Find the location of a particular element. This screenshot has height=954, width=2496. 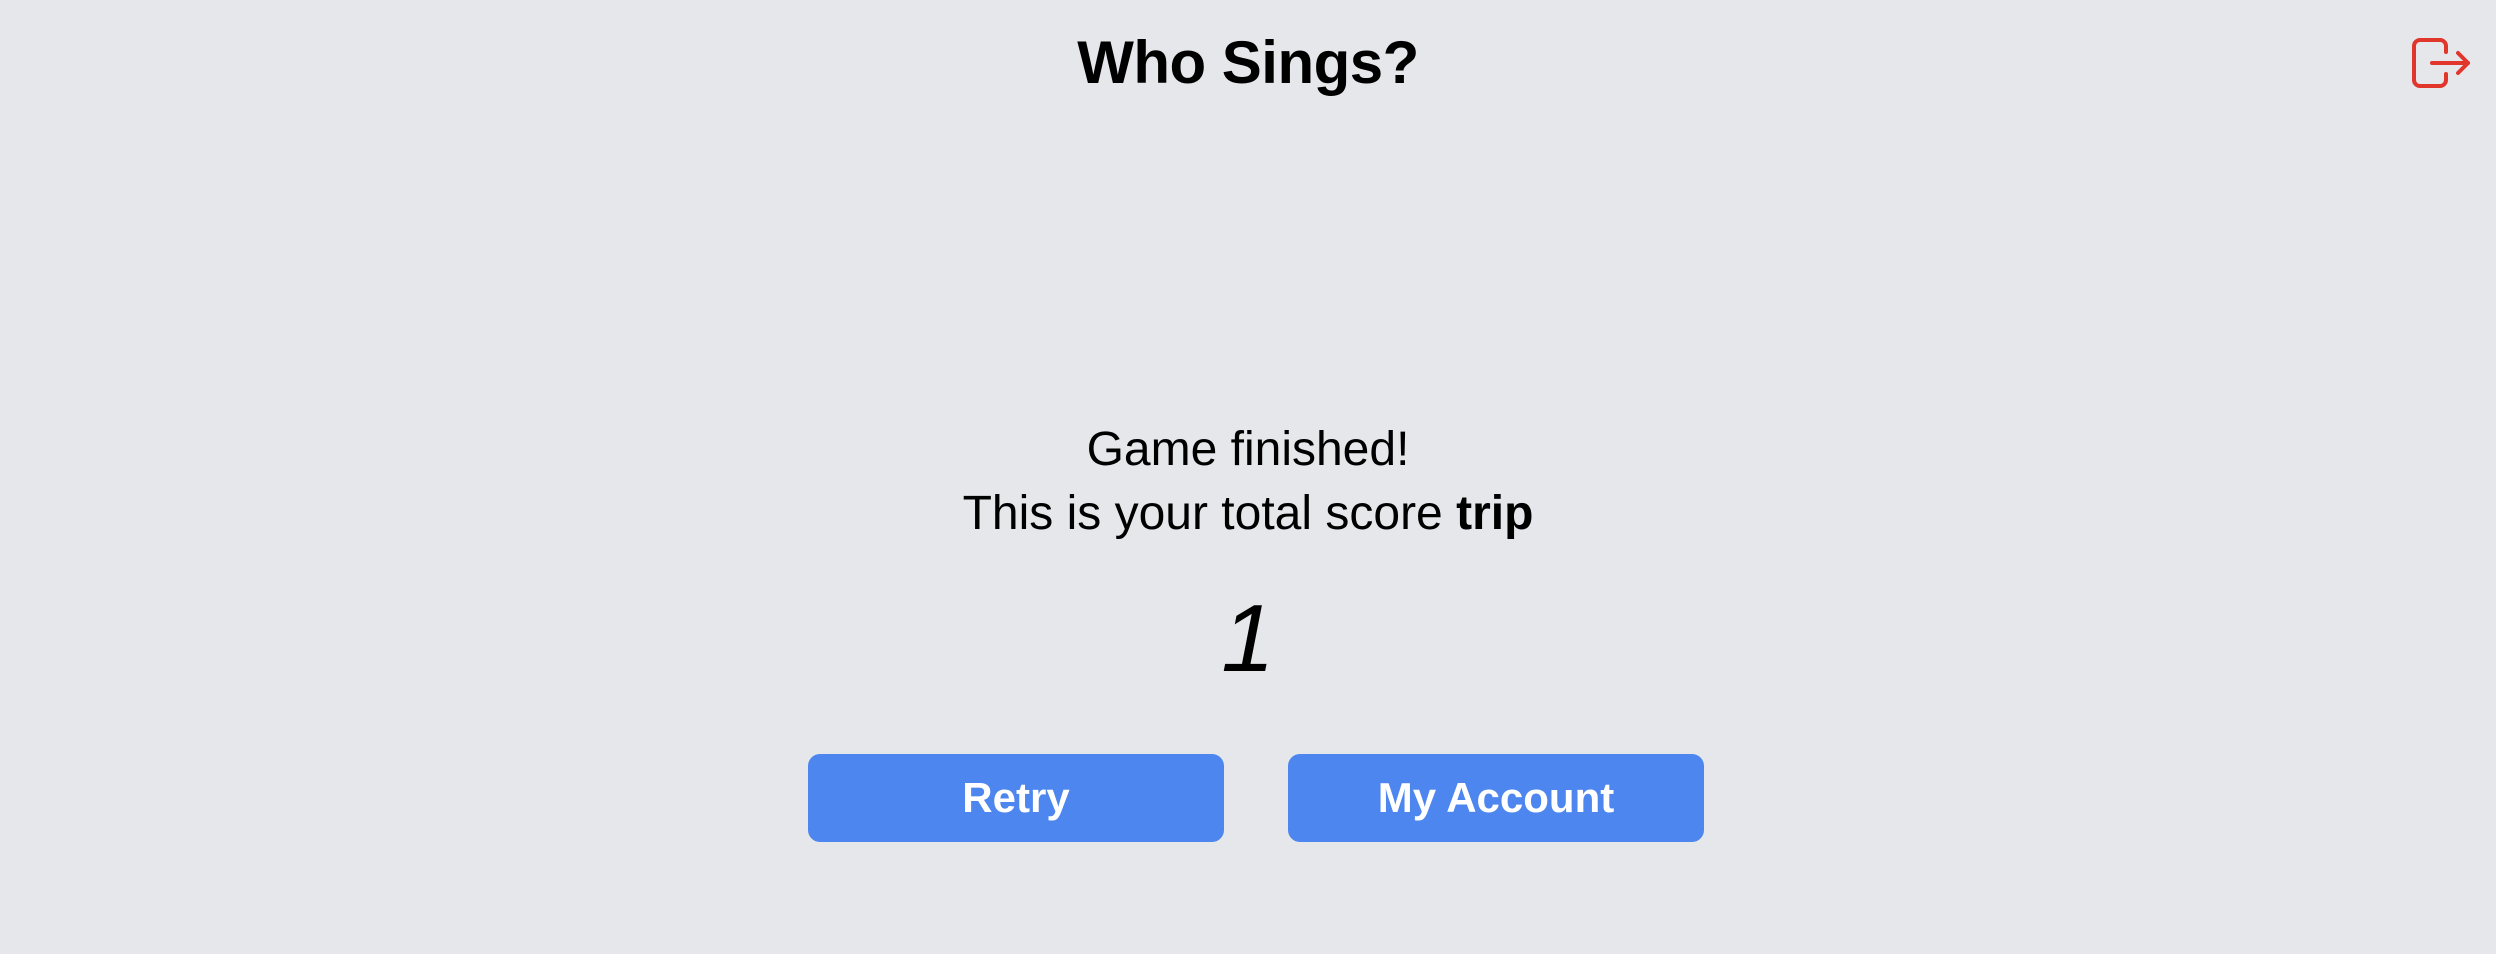

score-message-text: This is your total score is located at coordinates (1202, 513).